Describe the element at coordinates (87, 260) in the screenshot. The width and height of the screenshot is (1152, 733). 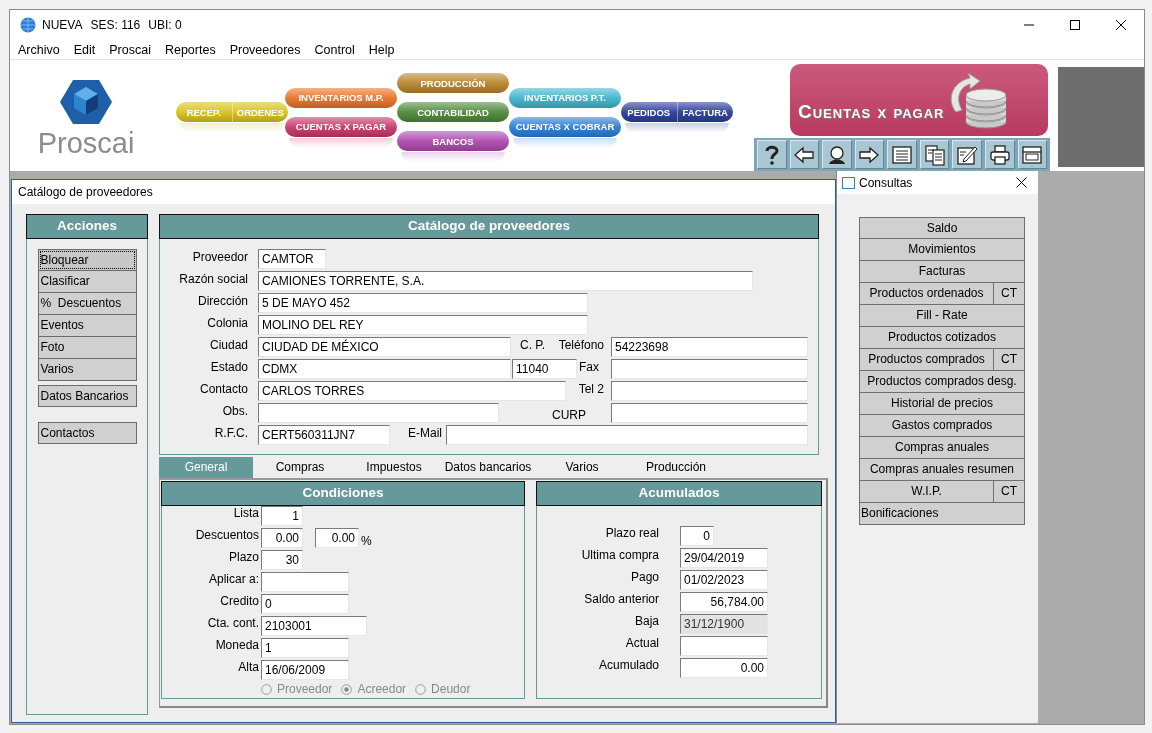
I see `action-button: Bloquear` at that location.